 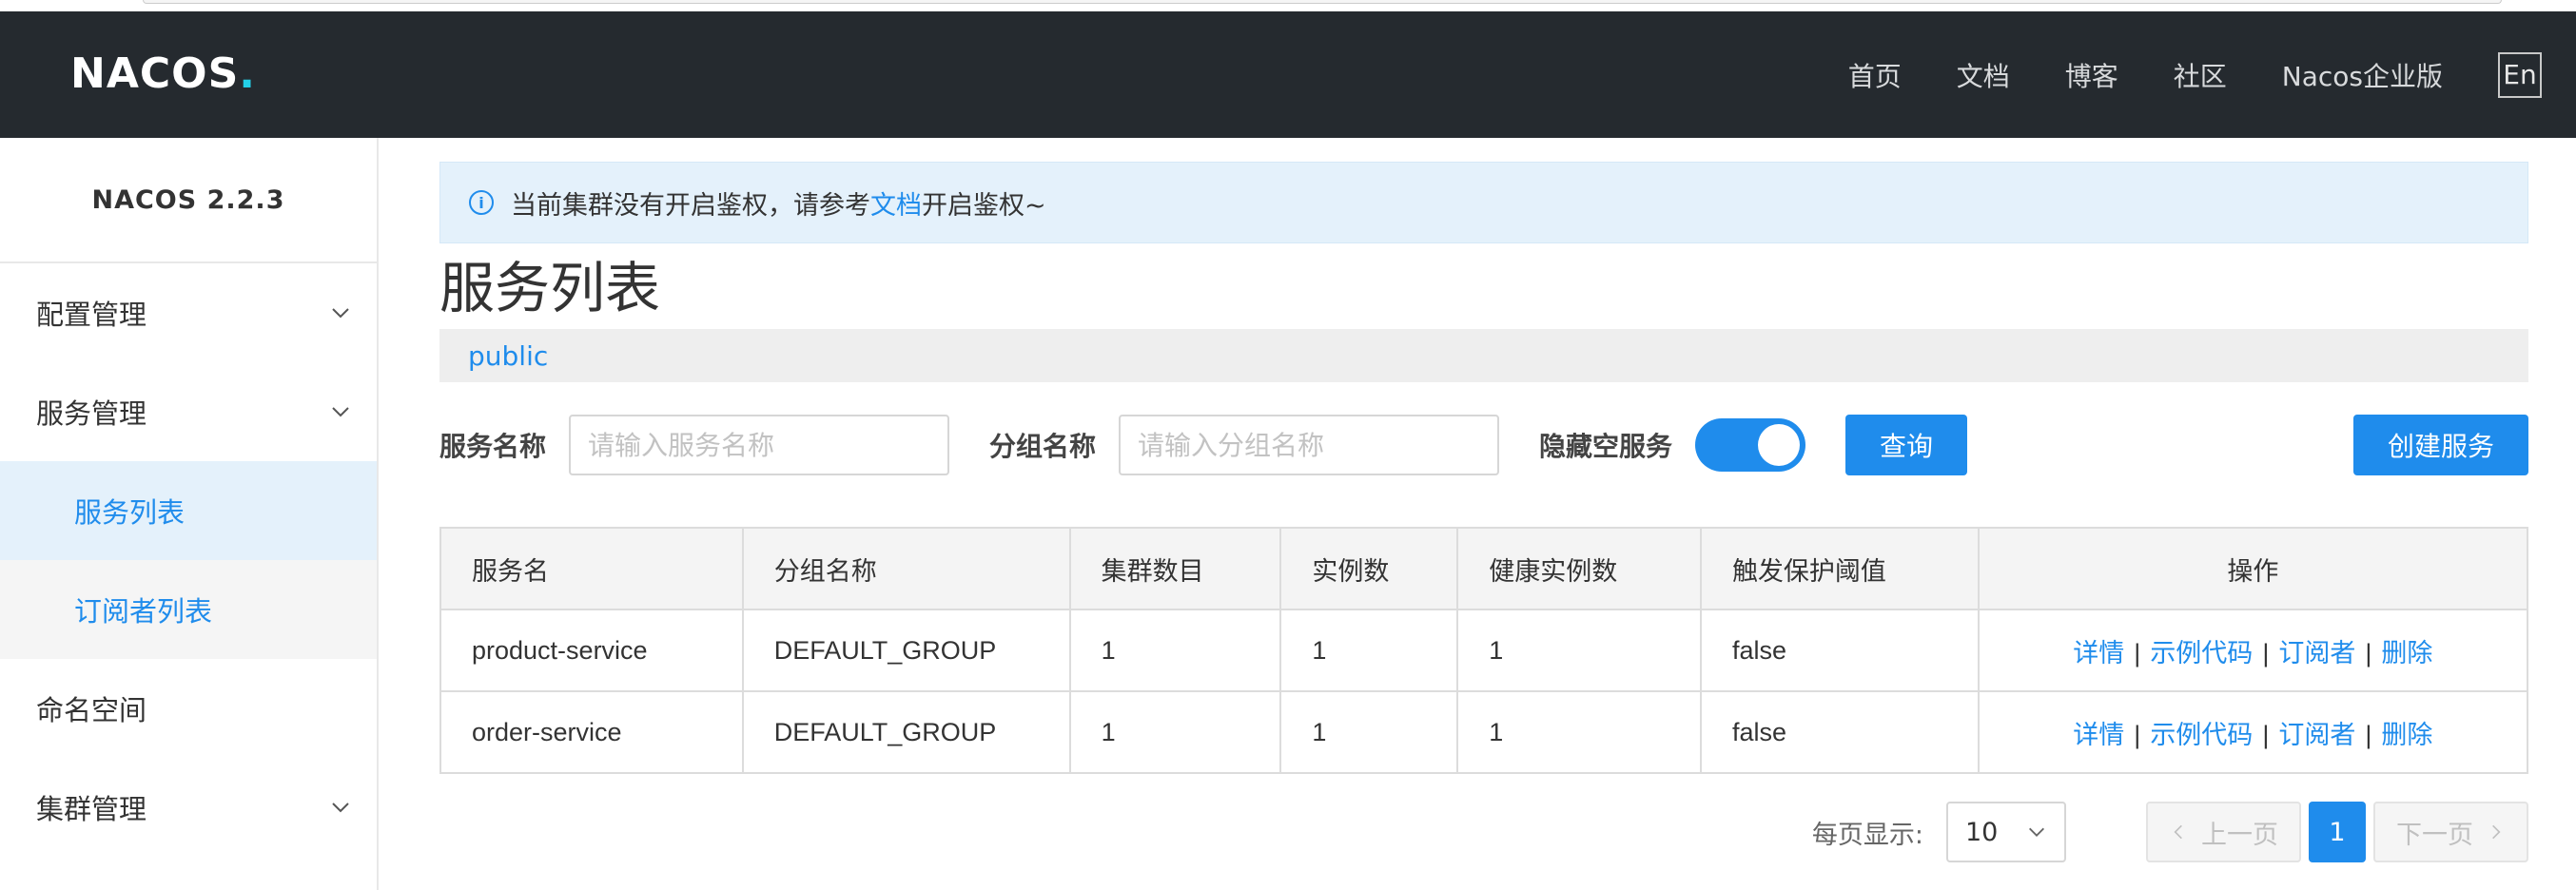 What do you see at coordinates (906, 568) in the screenshot?
I see `col-group-name: 分组名称` at bounding box center [906, 568].